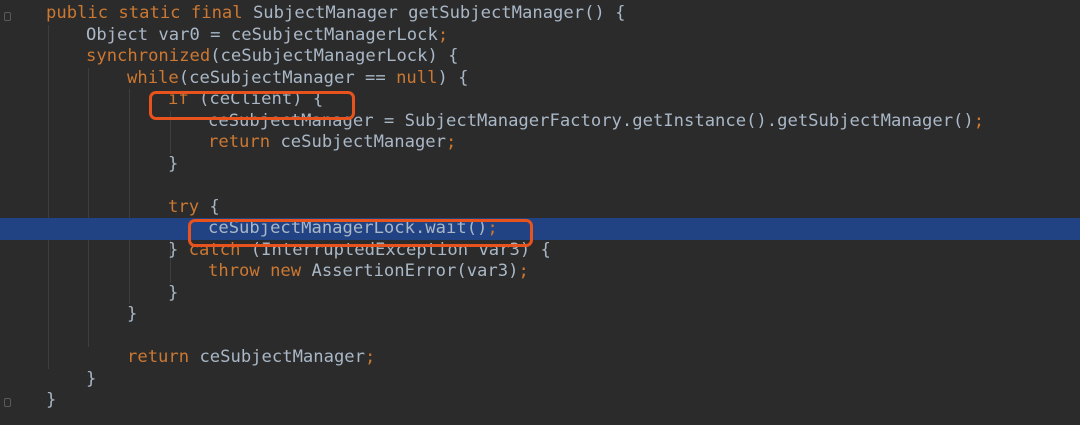  What do you see at coordinates (184, 206) in the screenshot?
I see `keyword-token: try` at bounding box center [184, 206].